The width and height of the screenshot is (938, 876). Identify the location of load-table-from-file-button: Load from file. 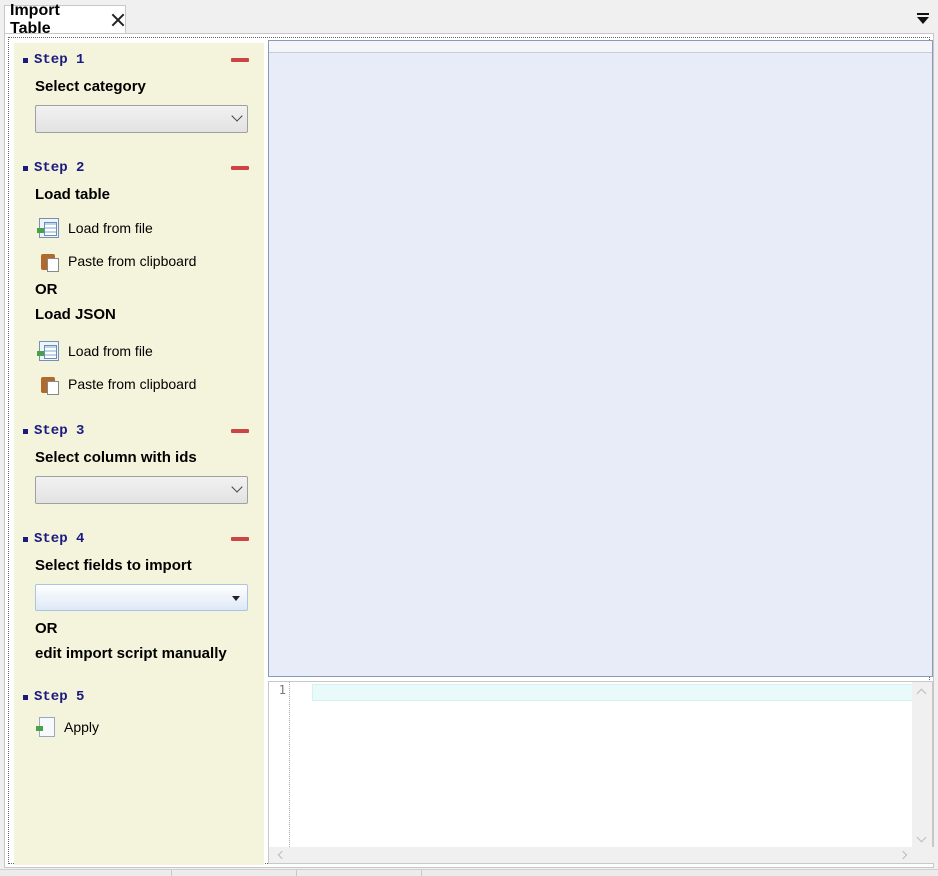
(95, 228).